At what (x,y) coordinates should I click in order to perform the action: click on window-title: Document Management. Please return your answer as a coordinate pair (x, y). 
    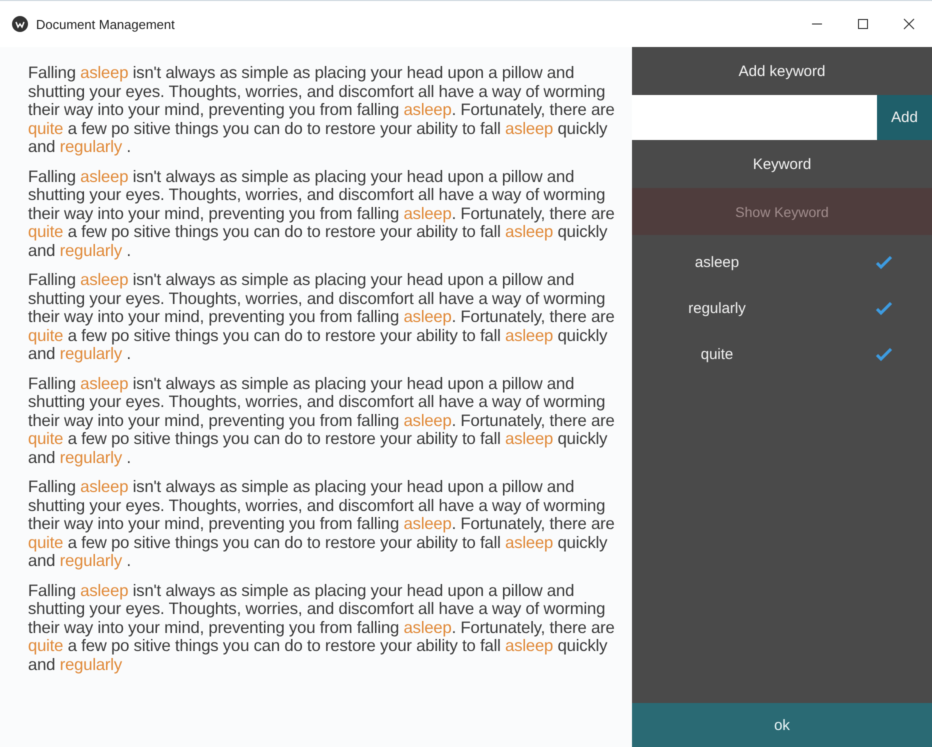
    Looking at the image, I should click on (106, 24).